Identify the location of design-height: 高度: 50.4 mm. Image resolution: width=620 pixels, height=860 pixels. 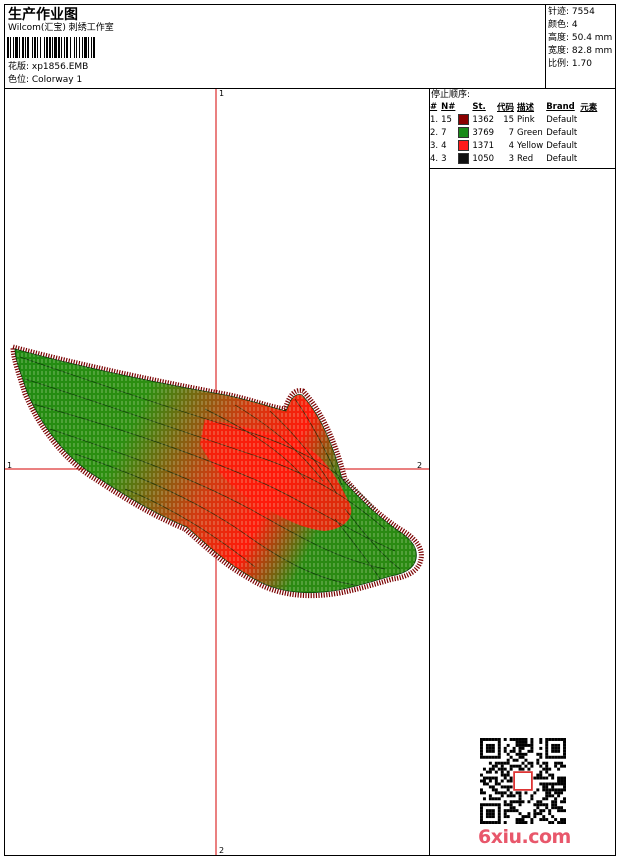
(580, 38).